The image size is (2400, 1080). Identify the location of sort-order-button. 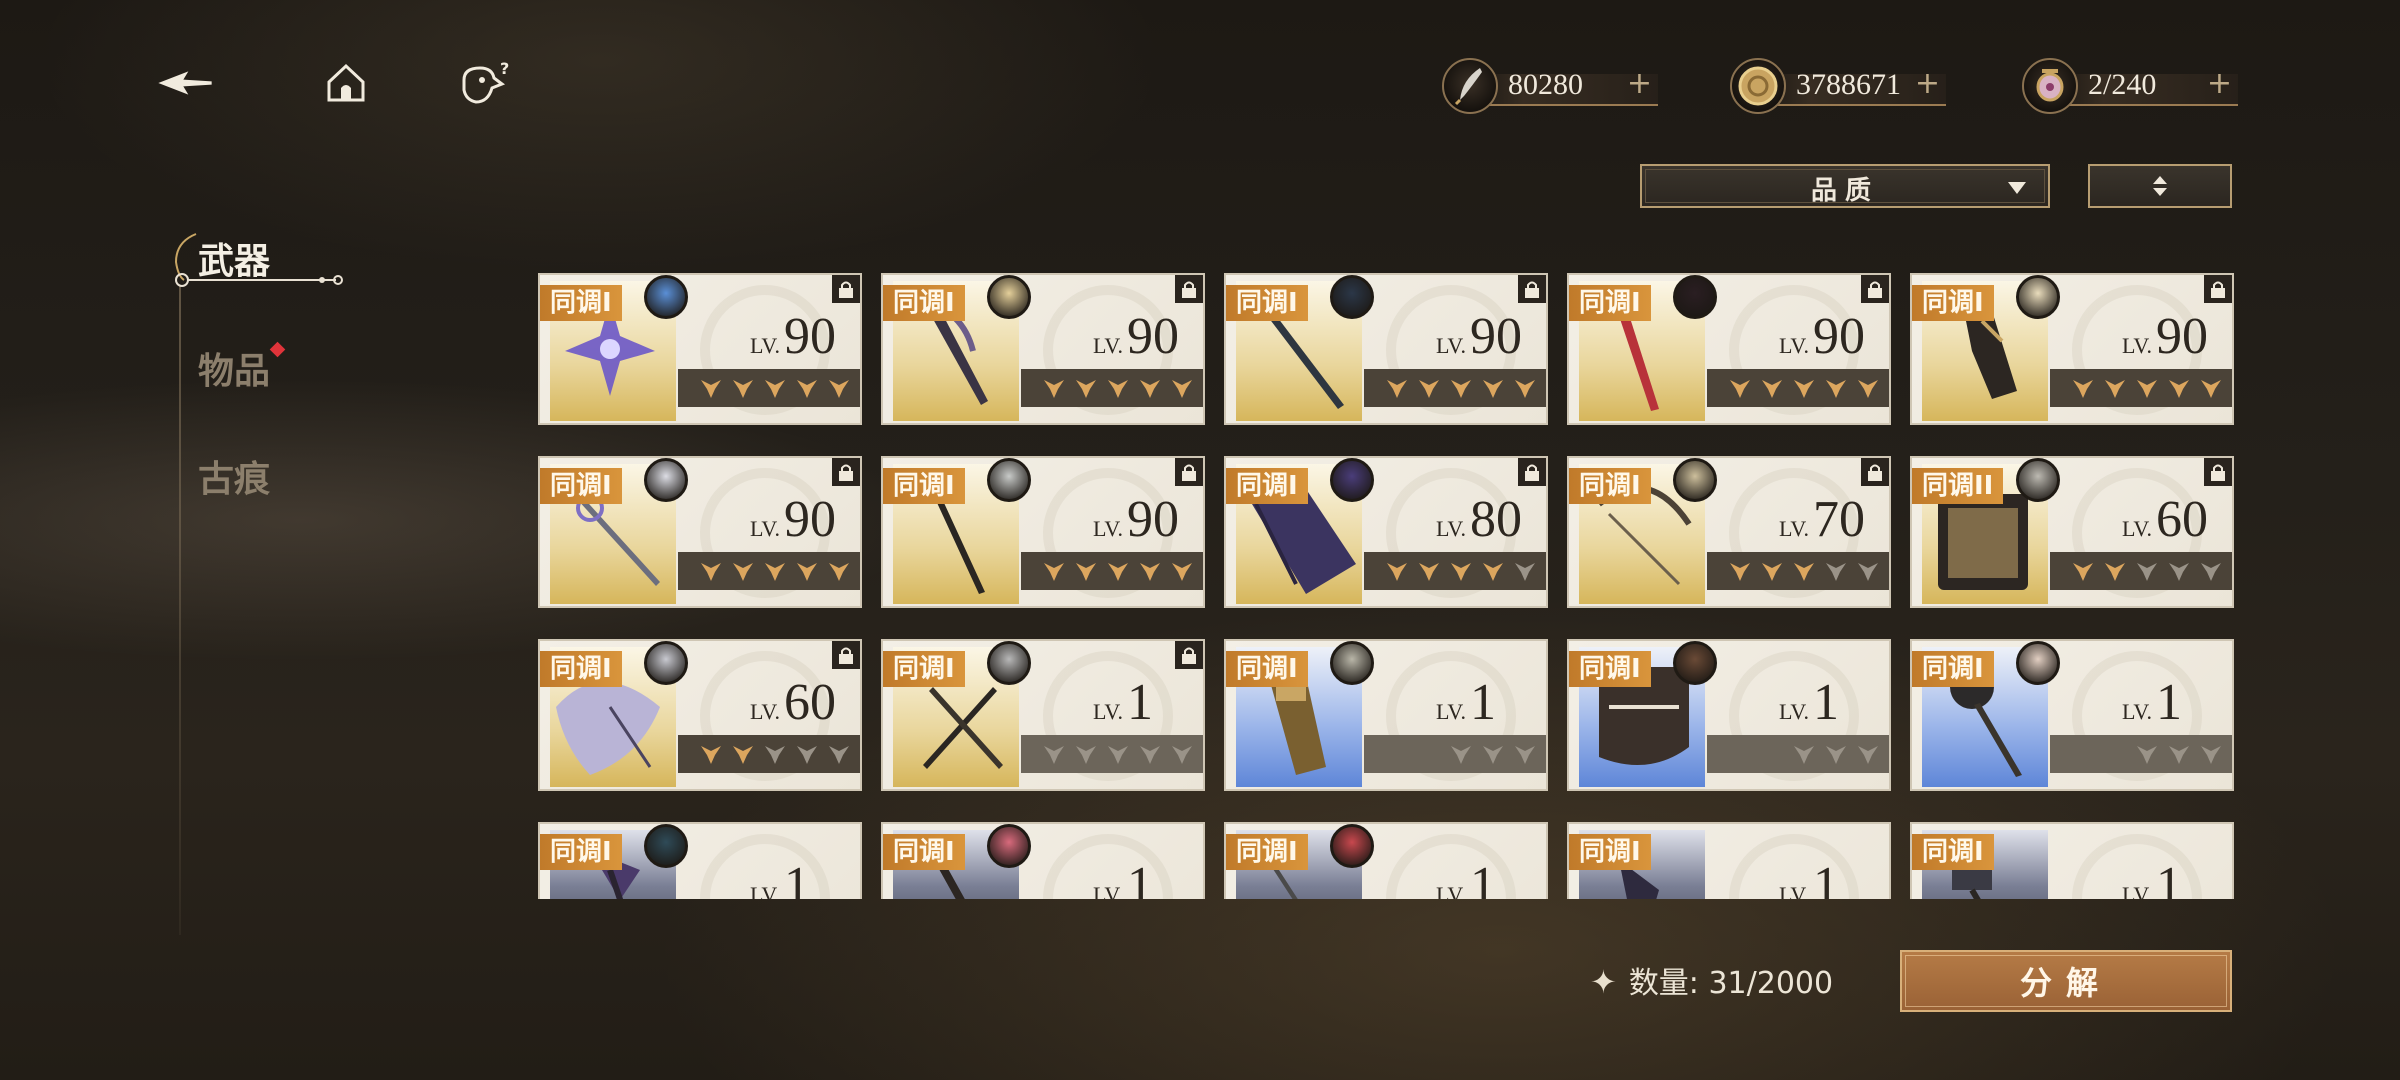
(2160, 186).